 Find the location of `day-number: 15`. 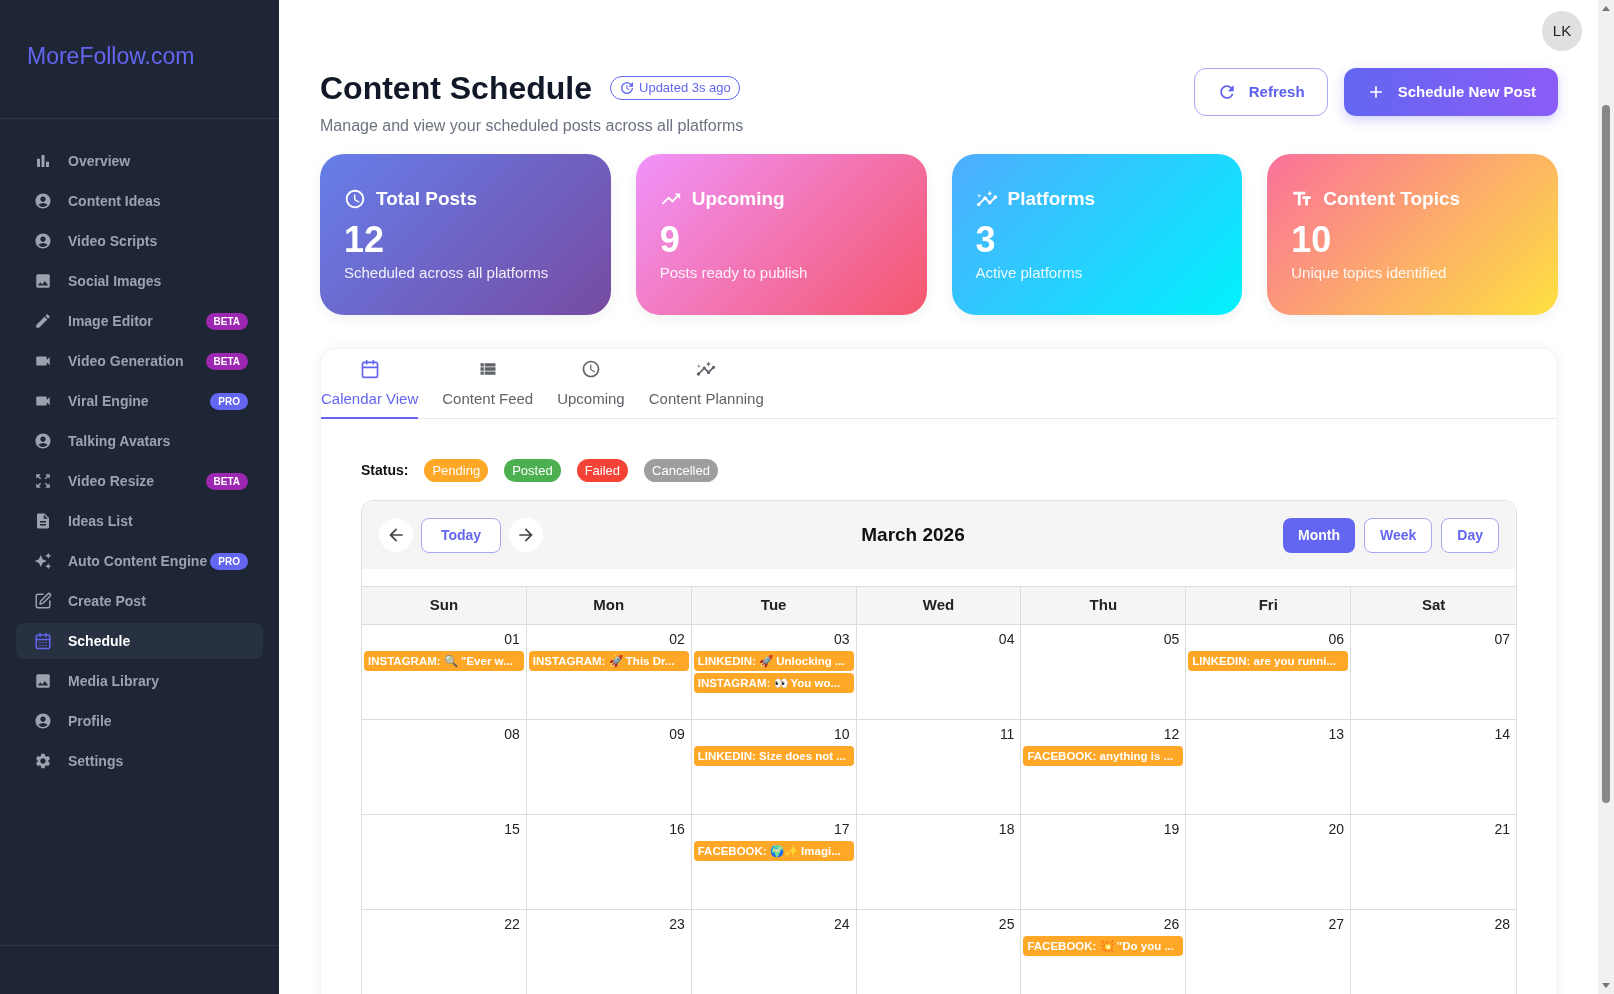

day-number: 15 is located at coordinates (512, 829).